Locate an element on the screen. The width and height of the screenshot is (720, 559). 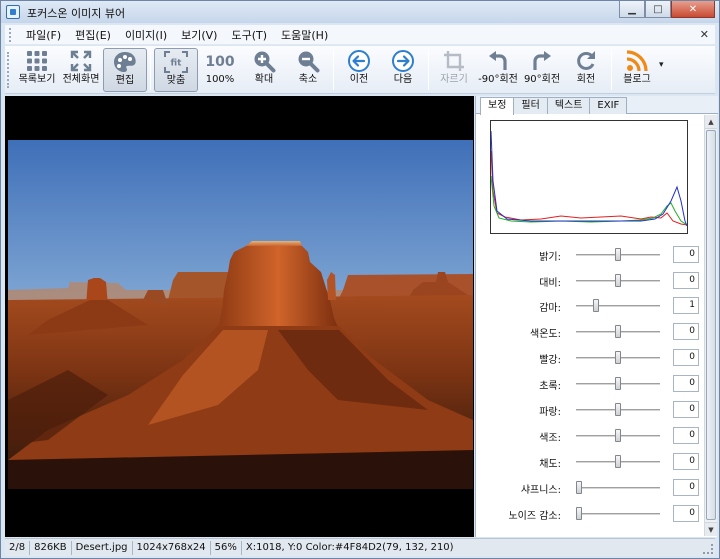
panel-scrollbar: ▲ ▼ is located at coordinates (710, 325).